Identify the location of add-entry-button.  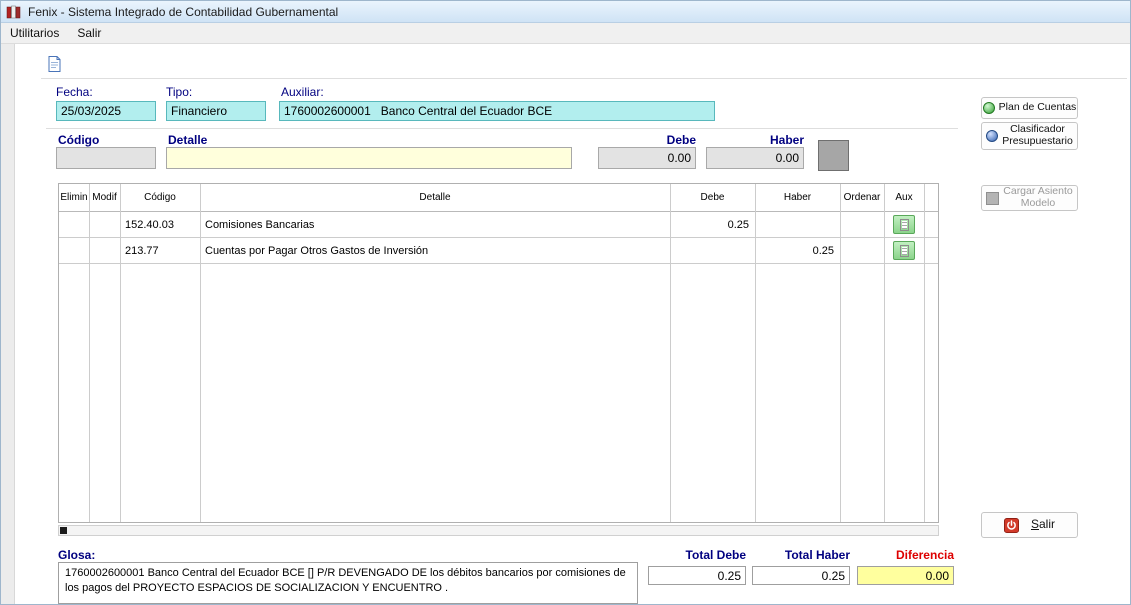
(833, 155).